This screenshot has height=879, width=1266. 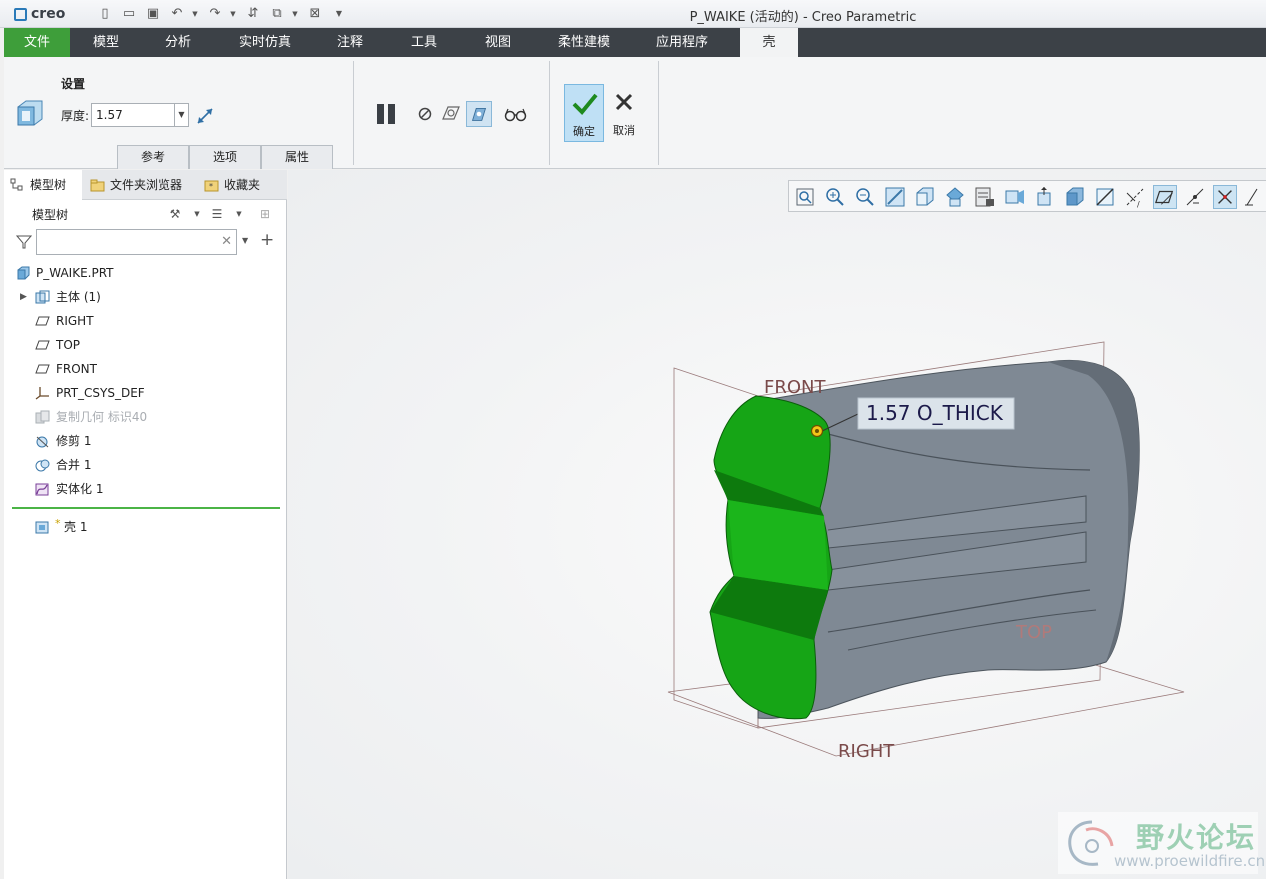 I want to click on tab-file: 文件, so click(x=37, y=42).